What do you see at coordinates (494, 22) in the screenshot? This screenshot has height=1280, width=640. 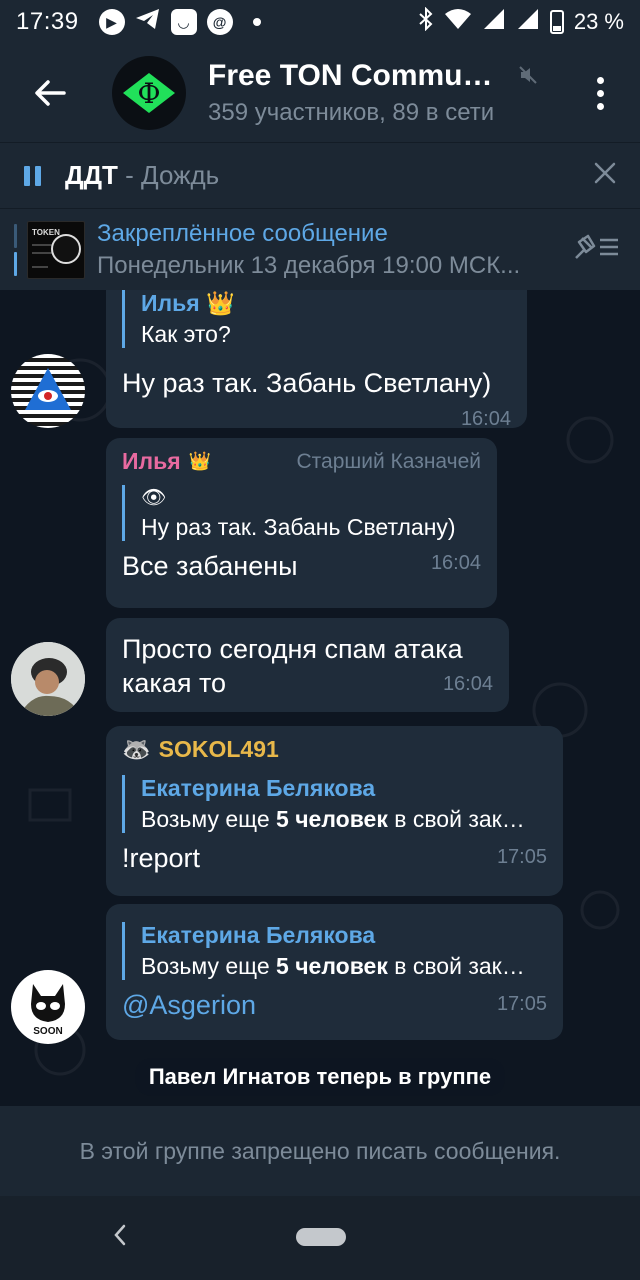 I see `signal-icon` at bounding box center [494, 22].